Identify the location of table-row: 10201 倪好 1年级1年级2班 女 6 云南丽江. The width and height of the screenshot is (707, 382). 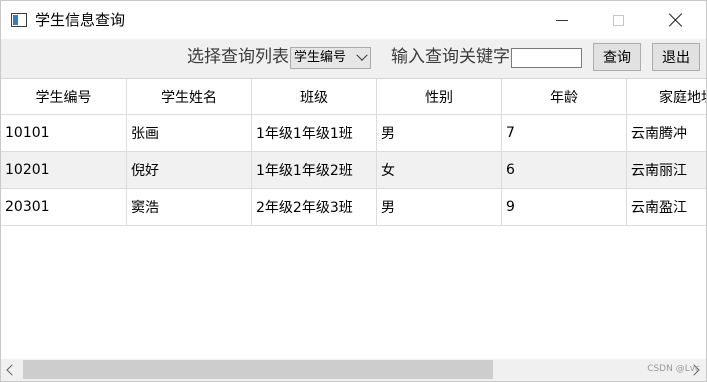
(353, 170).